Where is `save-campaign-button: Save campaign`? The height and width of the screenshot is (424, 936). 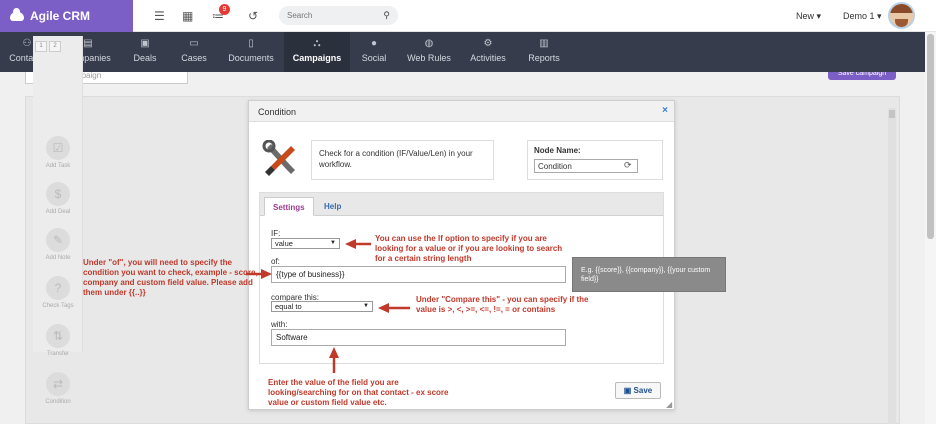
save-campaign-button: Save campaign is located at coordinates (862, 76).